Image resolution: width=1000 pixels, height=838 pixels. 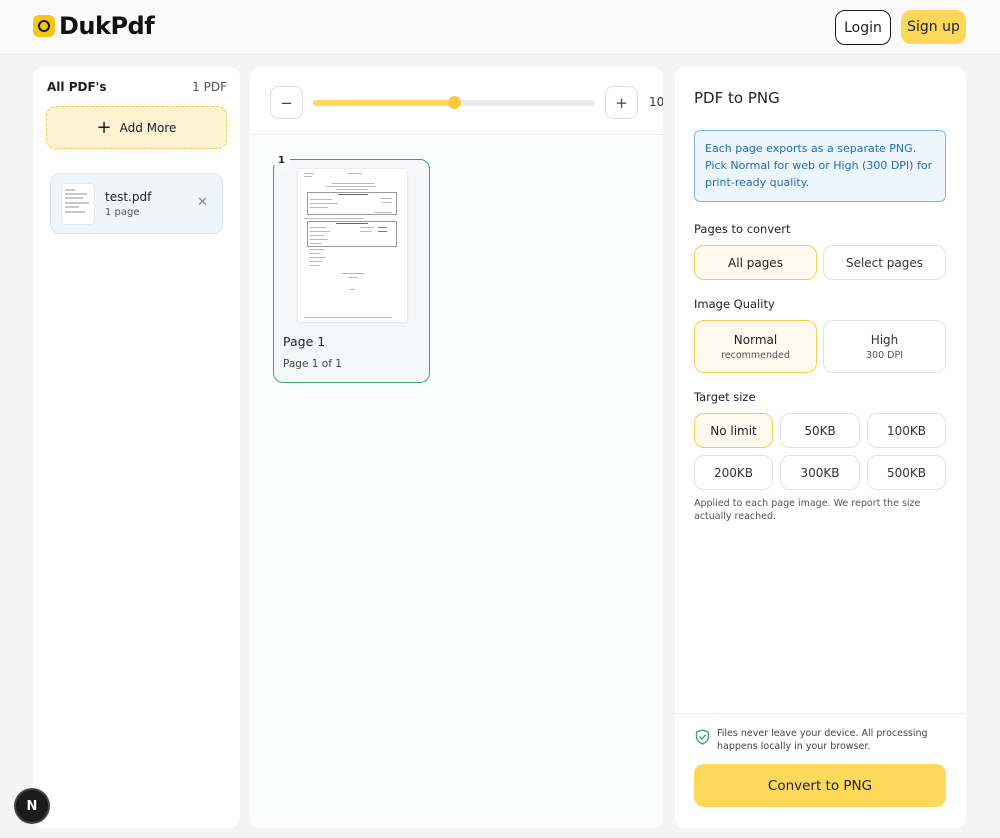 I want to click on options-title: PDF to PNG, so click(x=737, y=98).